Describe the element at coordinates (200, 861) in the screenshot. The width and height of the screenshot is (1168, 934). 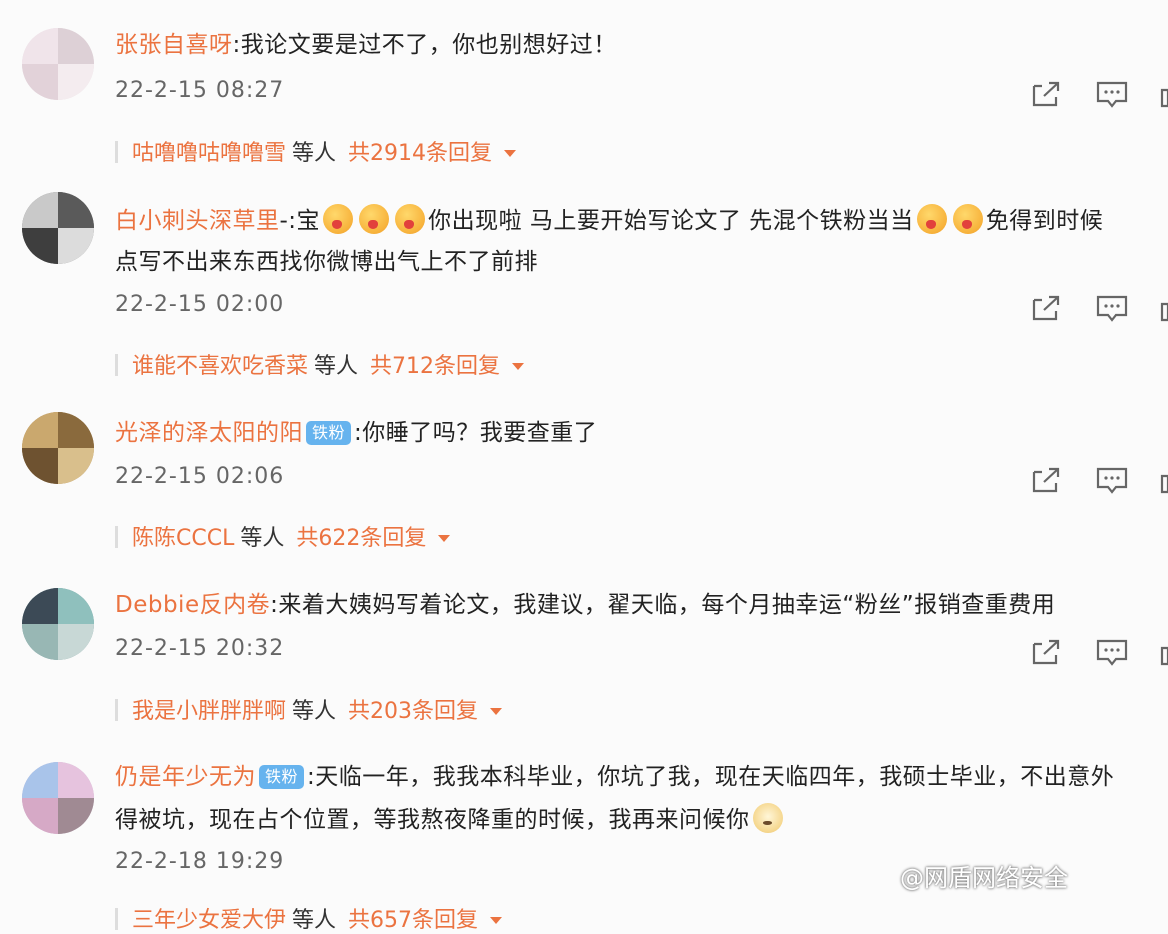
I see `timestamp: 22-2-18 19:29` at that location.